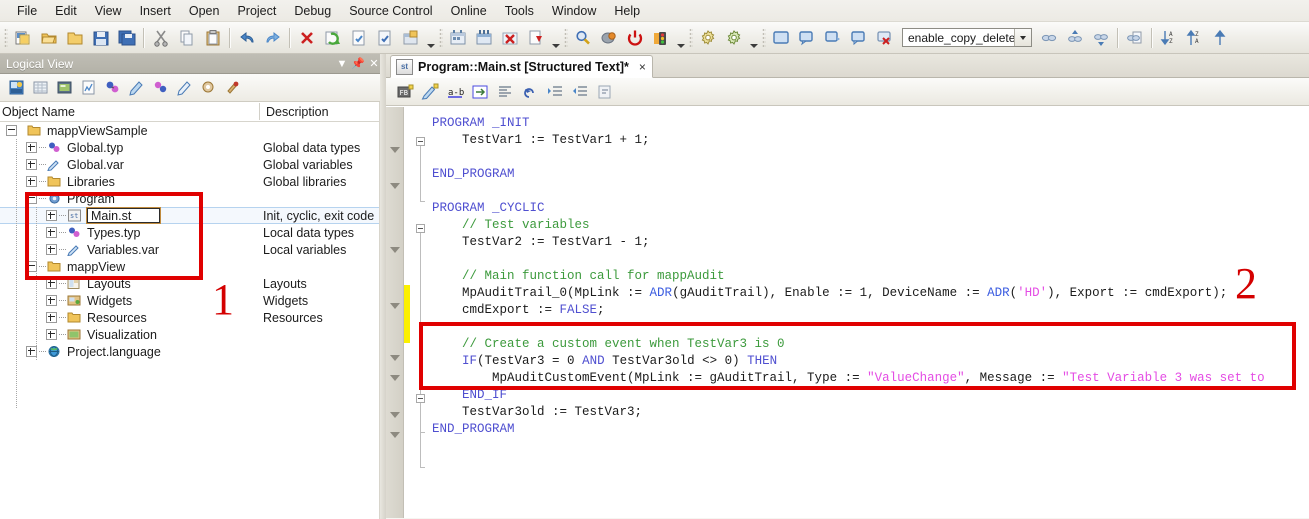 The height and width of the screenshot is (519, 1309). What do you see at coordinates (161, 38) in the screenshot?
I see `cut-icon` at bounding box center [161, 38].